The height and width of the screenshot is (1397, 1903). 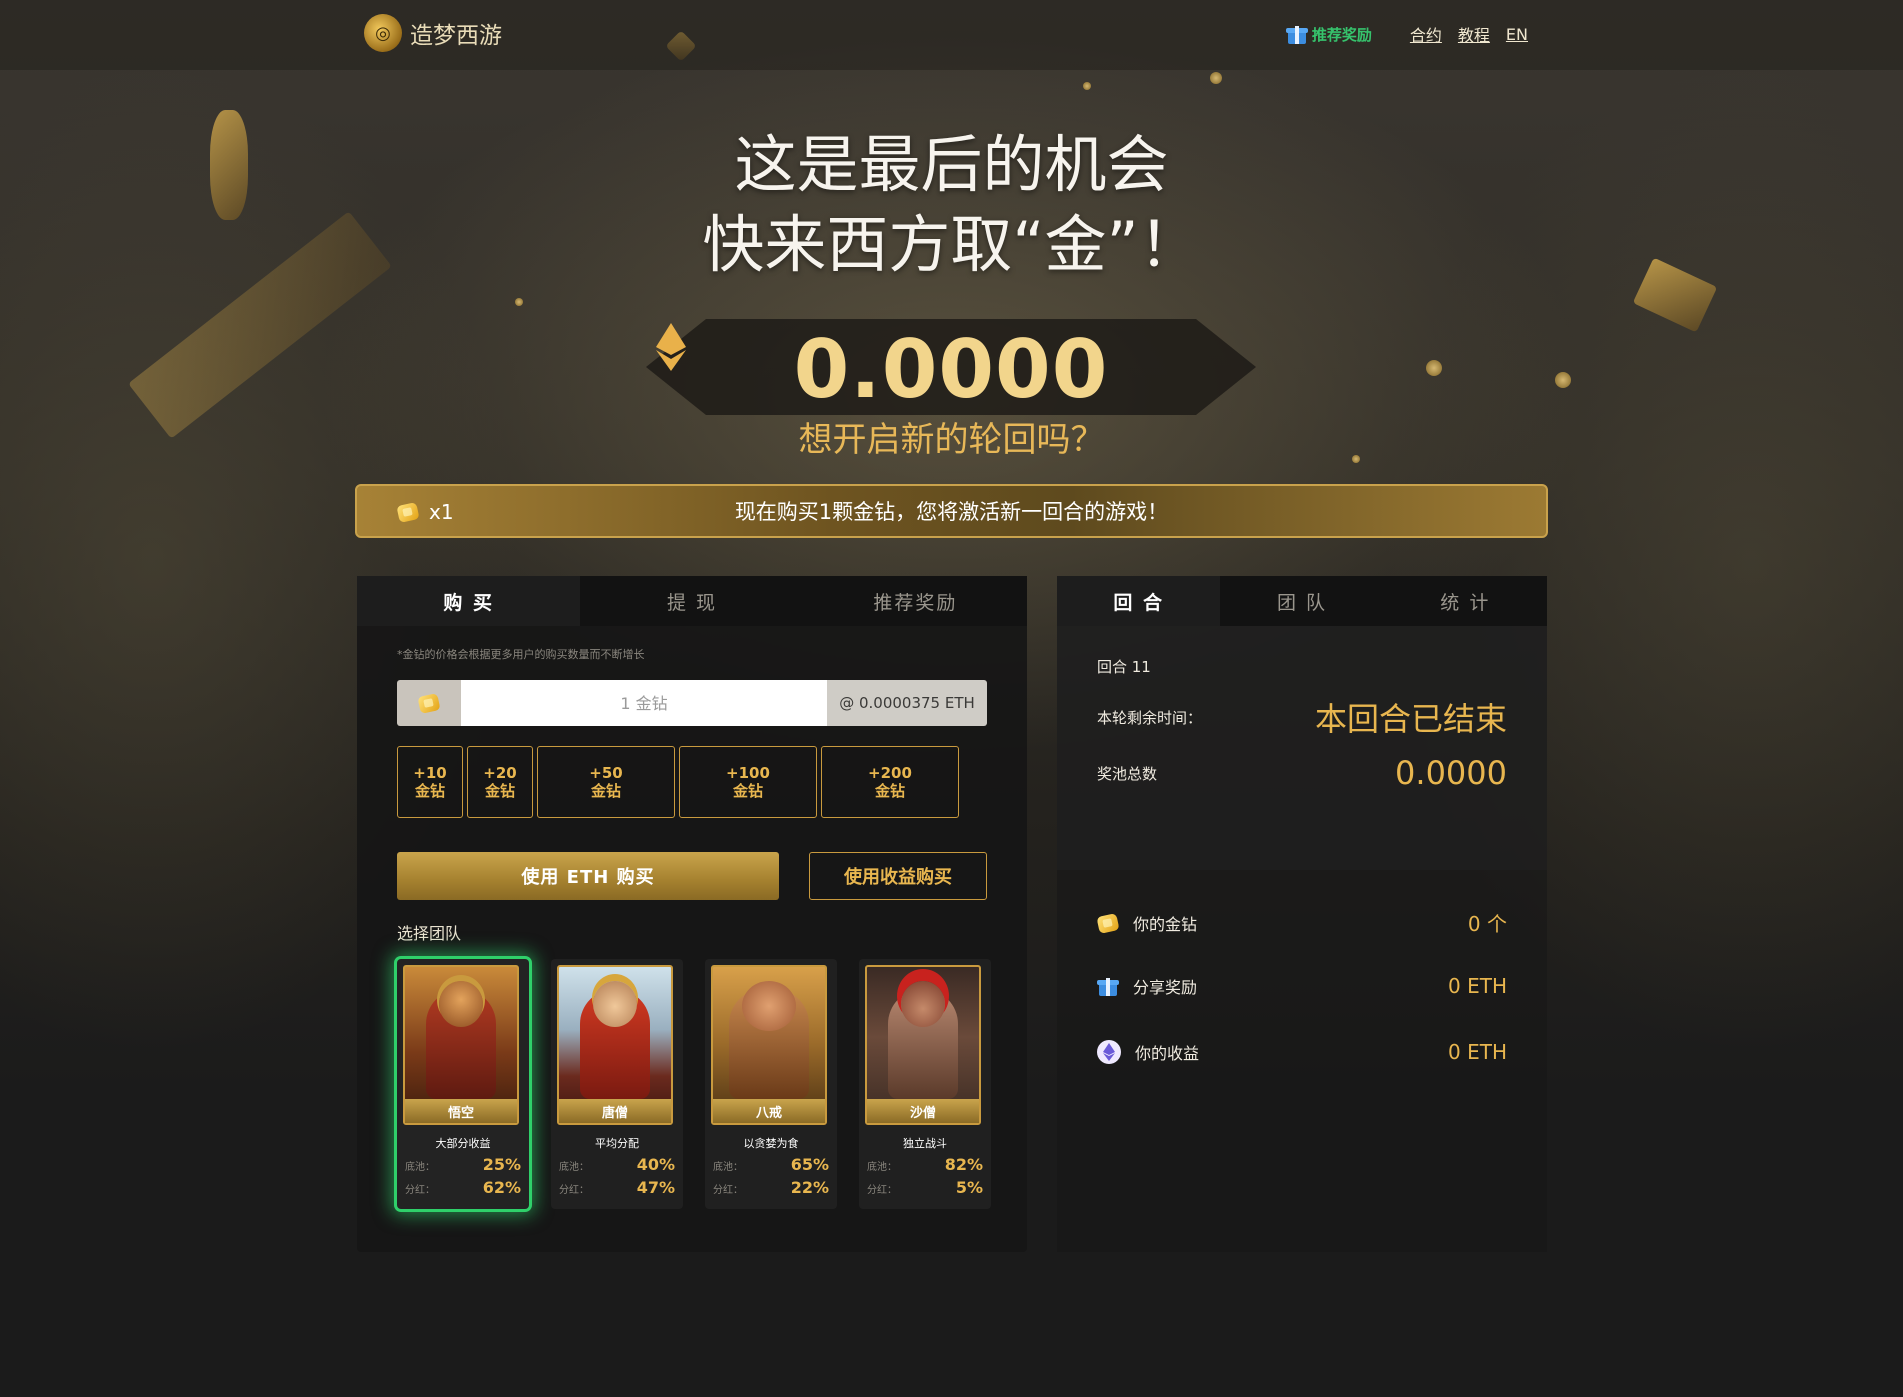 I want to click on add-20-amount: +20, so click(x=500, y=773).